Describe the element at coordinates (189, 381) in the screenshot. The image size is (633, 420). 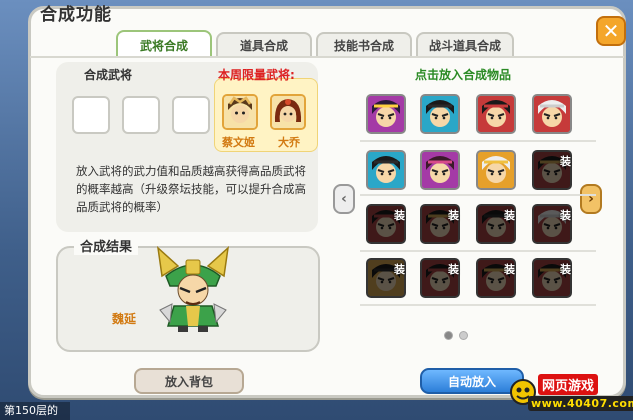
I see `put-in-bag-button: 放入背包` at that location.